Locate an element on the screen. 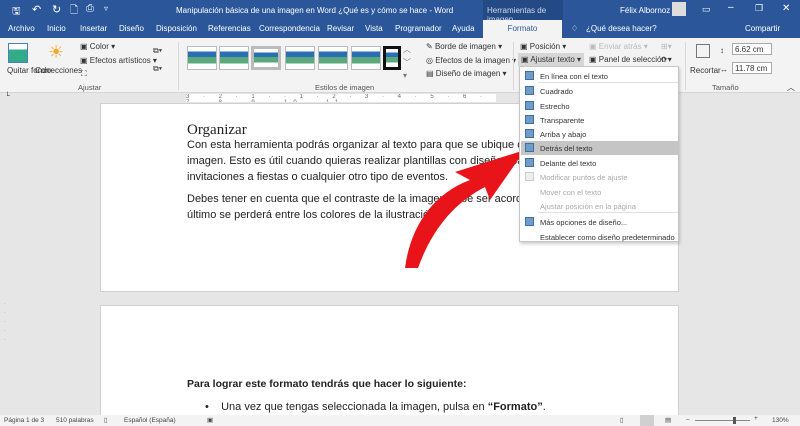 The image size is (800, 426). menu-item: Transparente is located at coordinates (599, 120).